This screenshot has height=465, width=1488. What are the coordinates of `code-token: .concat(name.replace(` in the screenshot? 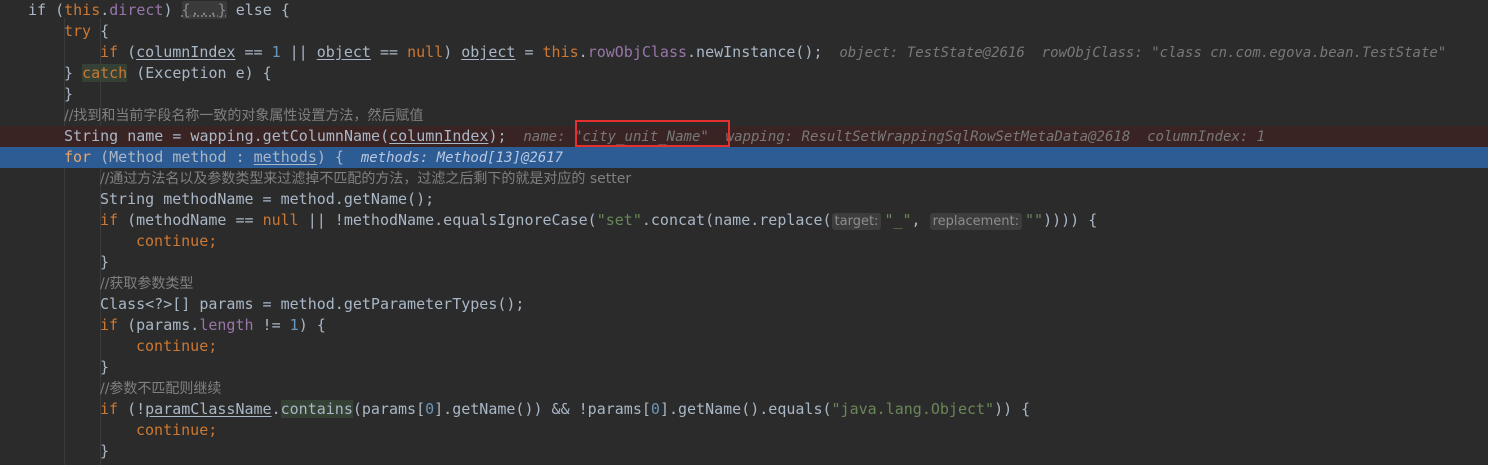 It's located at (736, 220).